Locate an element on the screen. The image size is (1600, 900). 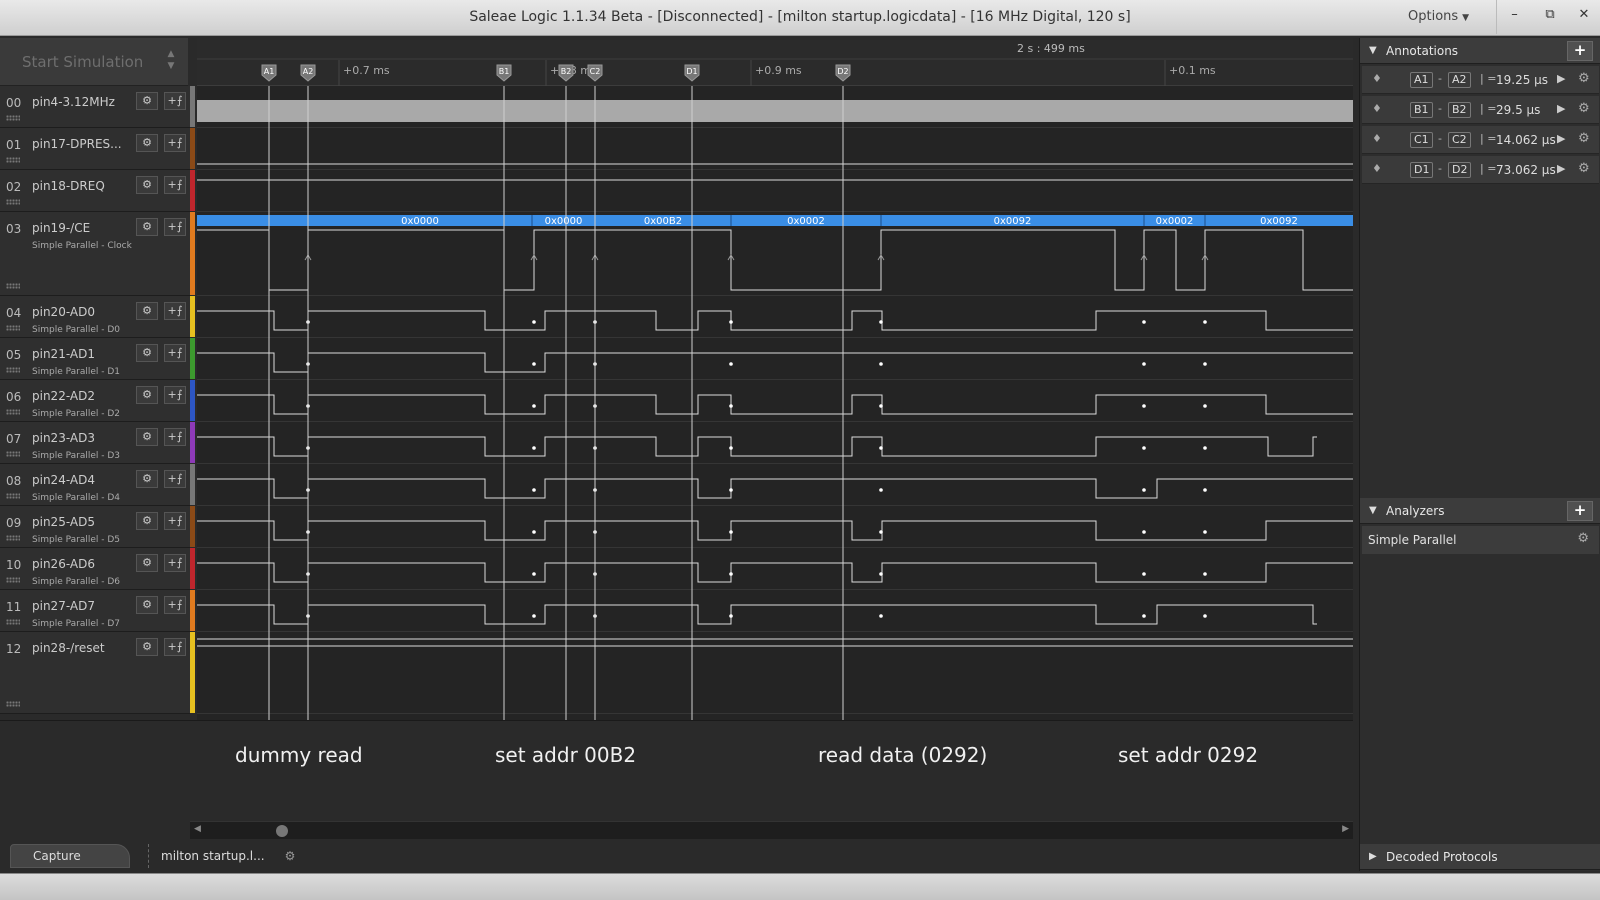
channel-name: pin19-/CE is located at coordinates (61, 228).